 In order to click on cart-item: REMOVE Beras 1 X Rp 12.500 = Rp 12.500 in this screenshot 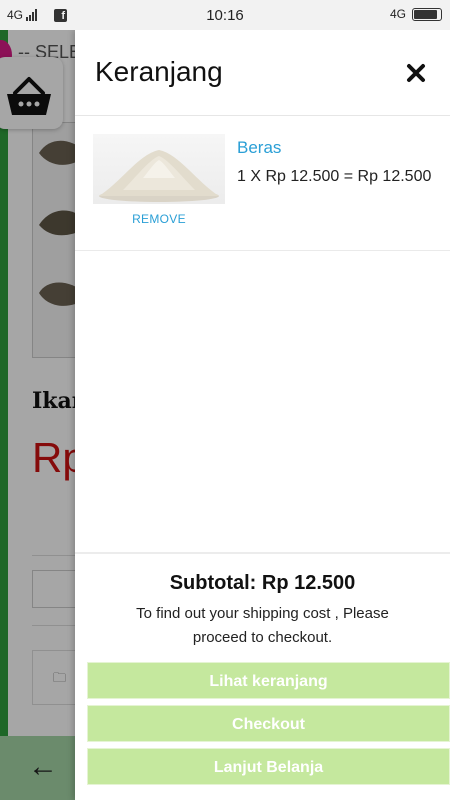, I will do `click(262, 183)`.